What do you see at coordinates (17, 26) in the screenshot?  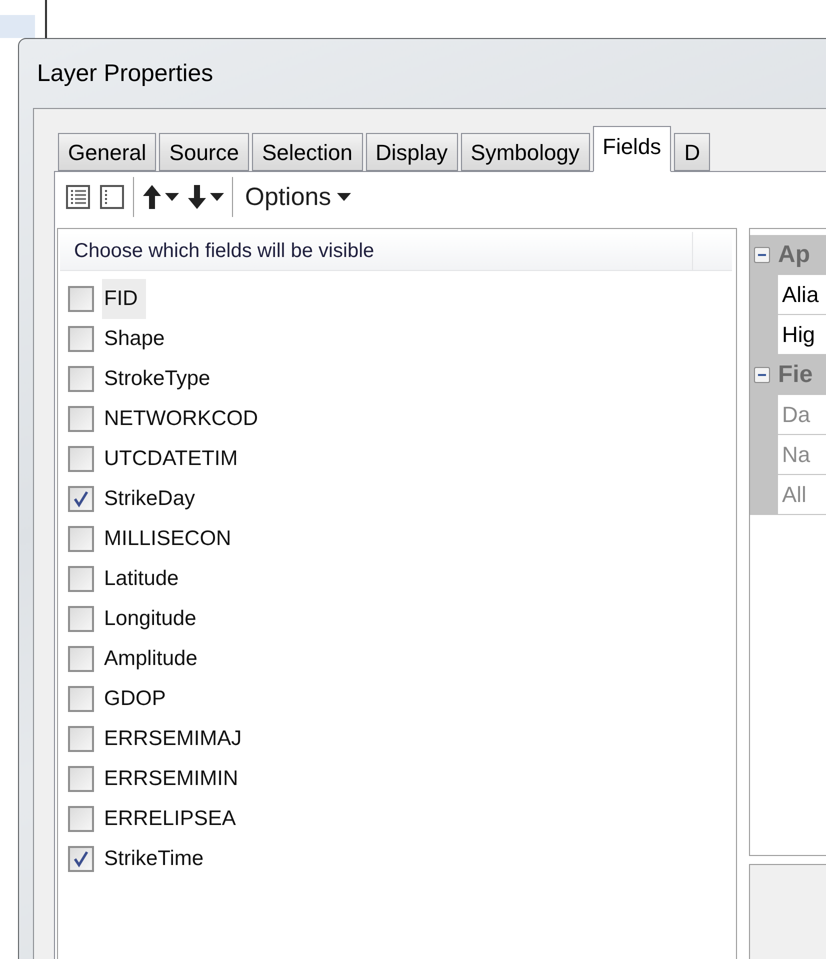 I see `background-window` at bounding box center [17, 26].